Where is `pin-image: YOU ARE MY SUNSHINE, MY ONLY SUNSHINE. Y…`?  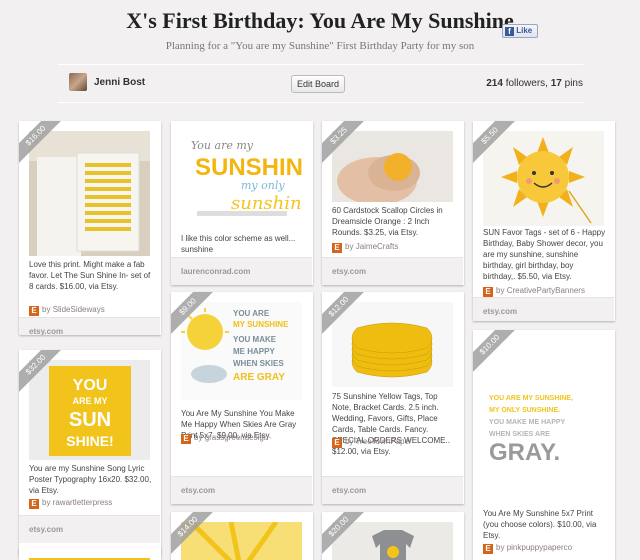
pin-image: YOU ARE MY SUNSHINE, MY ONLY SUNSHINE. Y… is located at coordinates (543, 402).